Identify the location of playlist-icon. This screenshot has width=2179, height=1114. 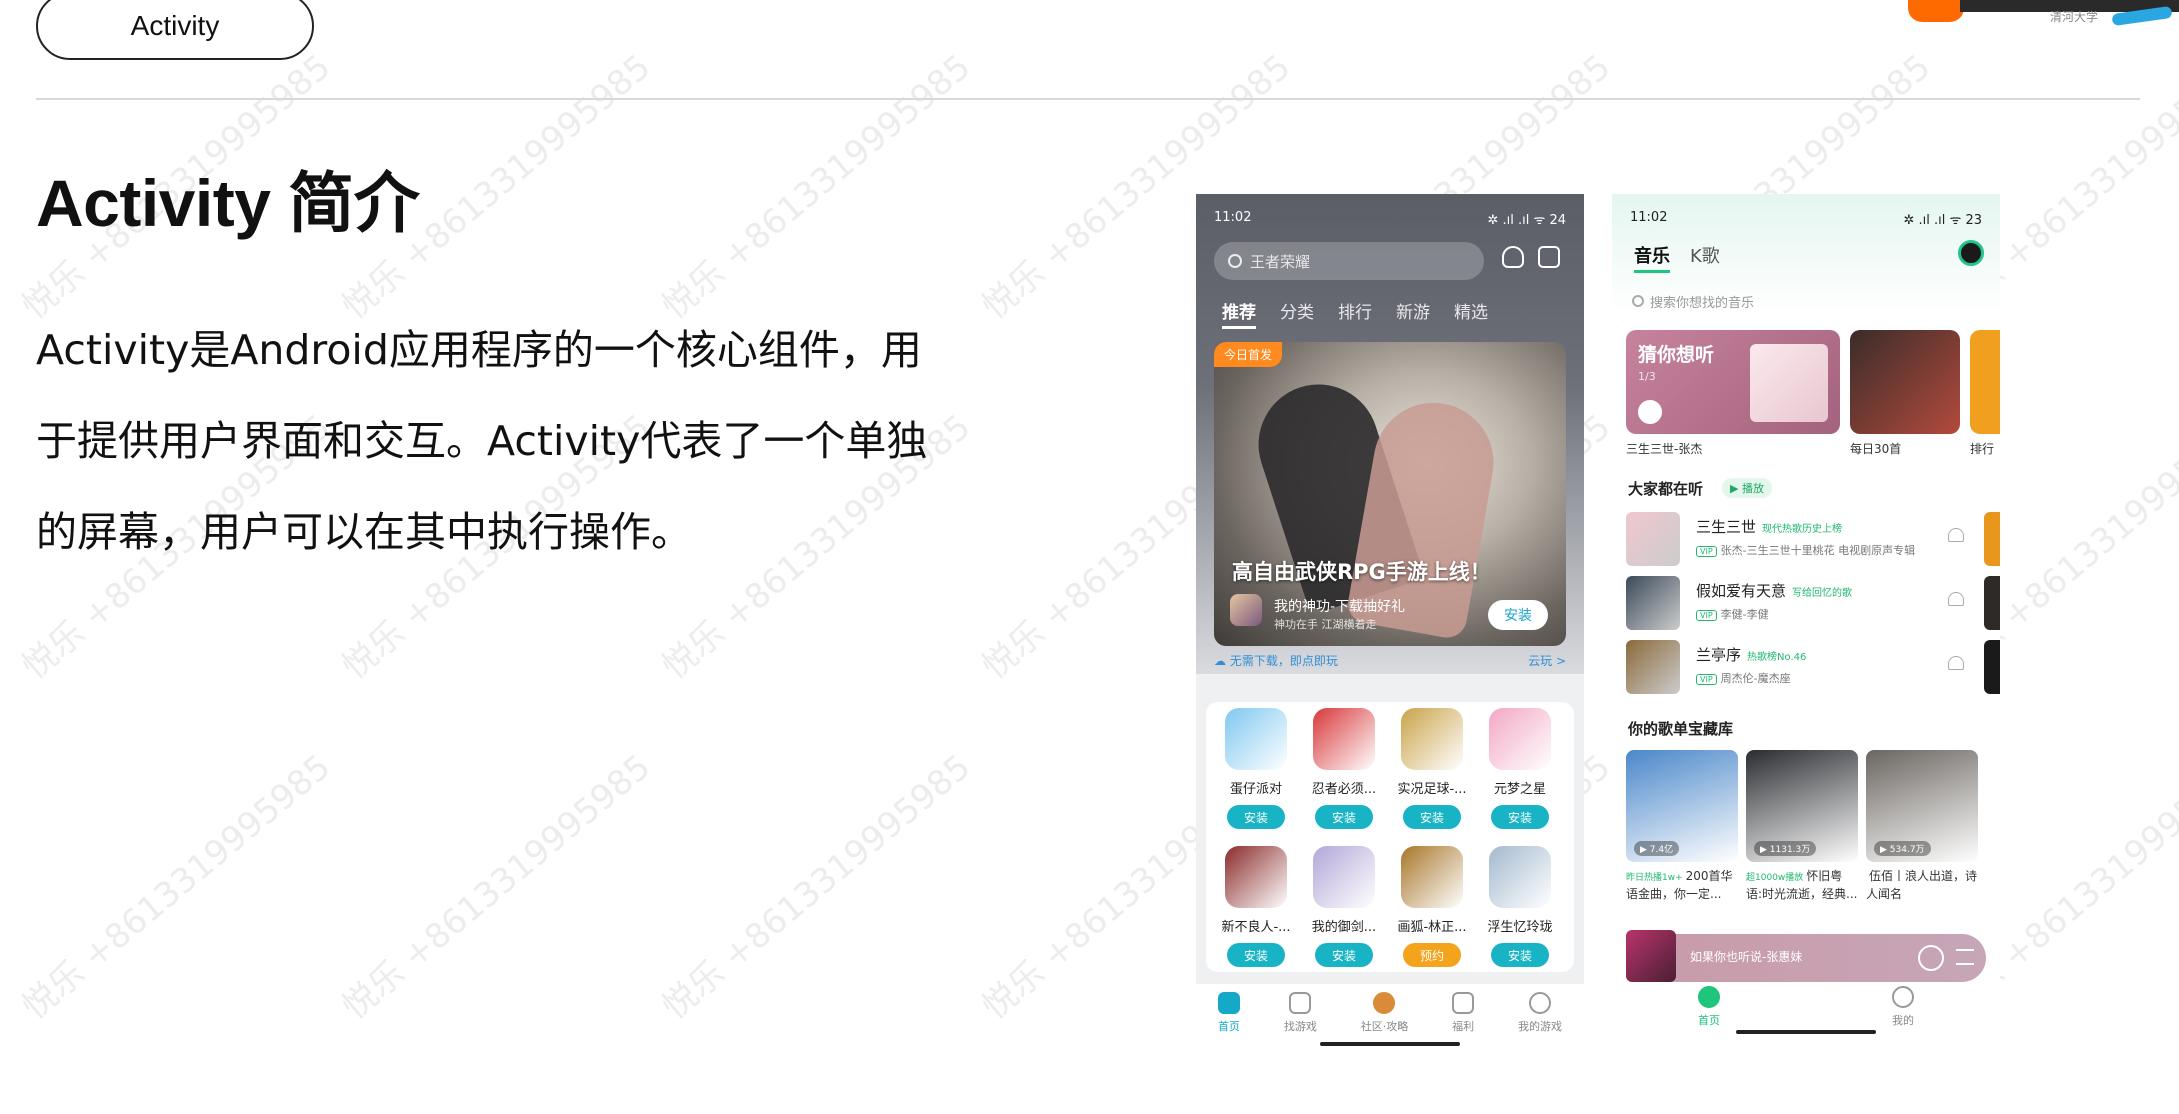
(1965, 957).